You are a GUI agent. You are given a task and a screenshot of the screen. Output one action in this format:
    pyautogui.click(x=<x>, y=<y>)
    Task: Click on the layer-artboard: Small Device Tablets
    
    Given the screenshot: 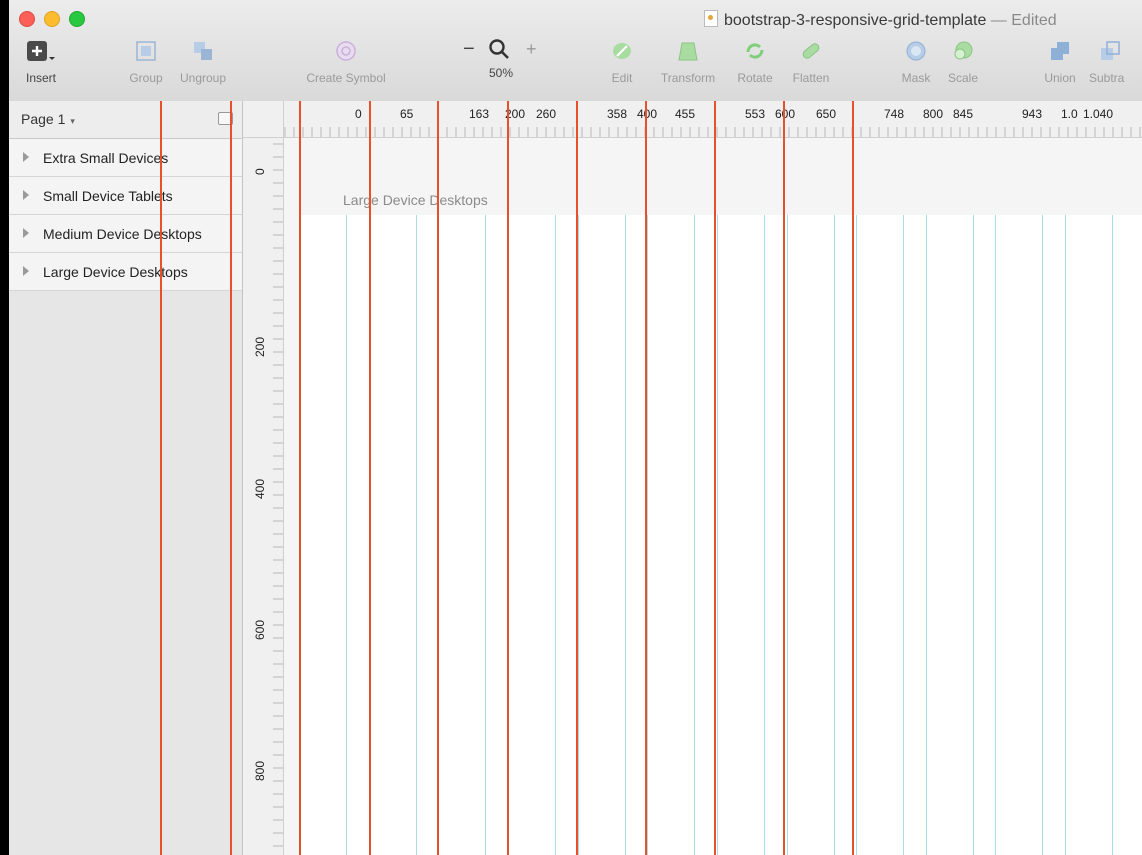 What is the action you would take?
    pyautogui.click(x=125, y=196)
    